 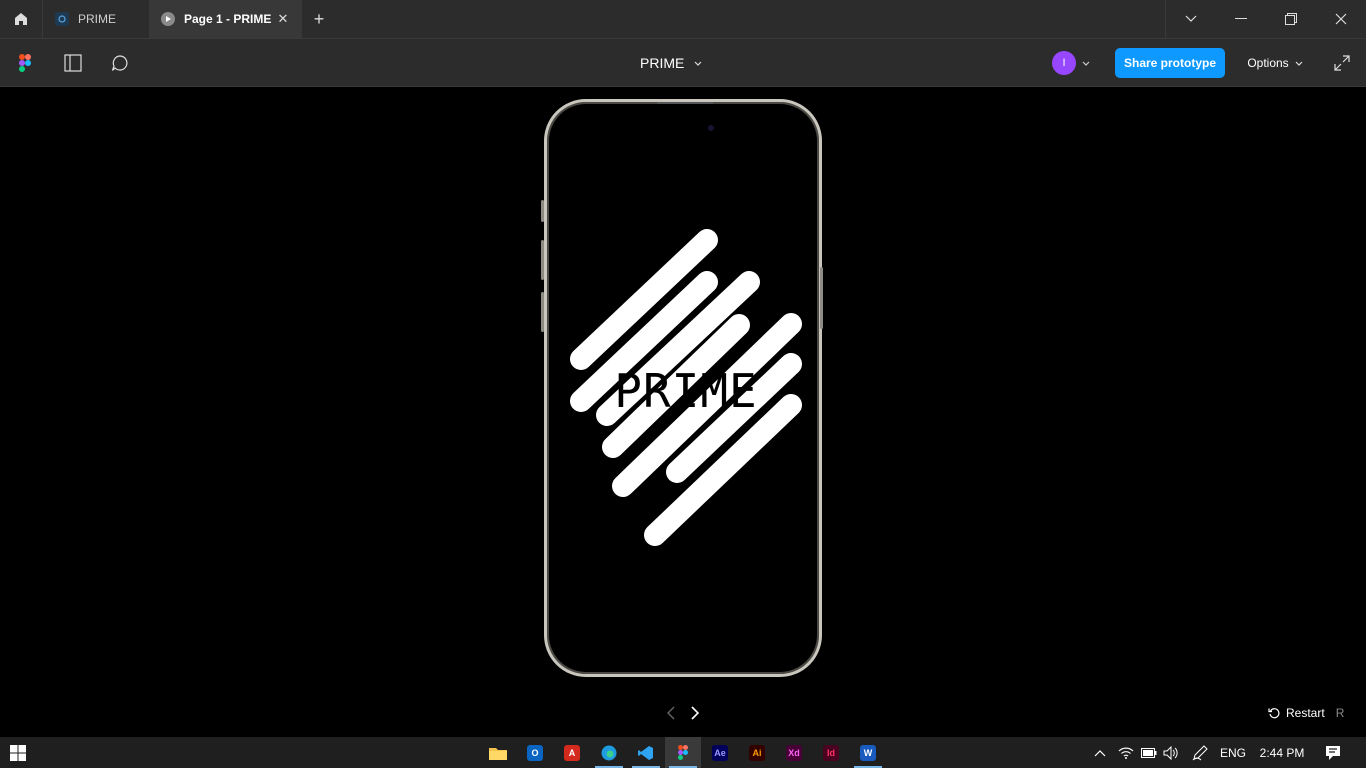 I want to click on tab-prime-file: PRIME, so click(x=95, y=19).